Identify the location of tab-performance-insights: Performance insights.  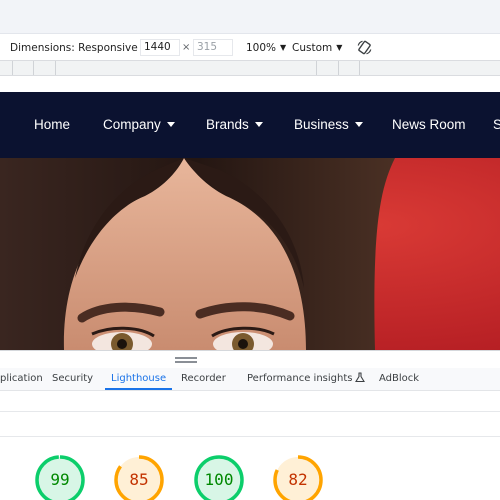
(306, 379).